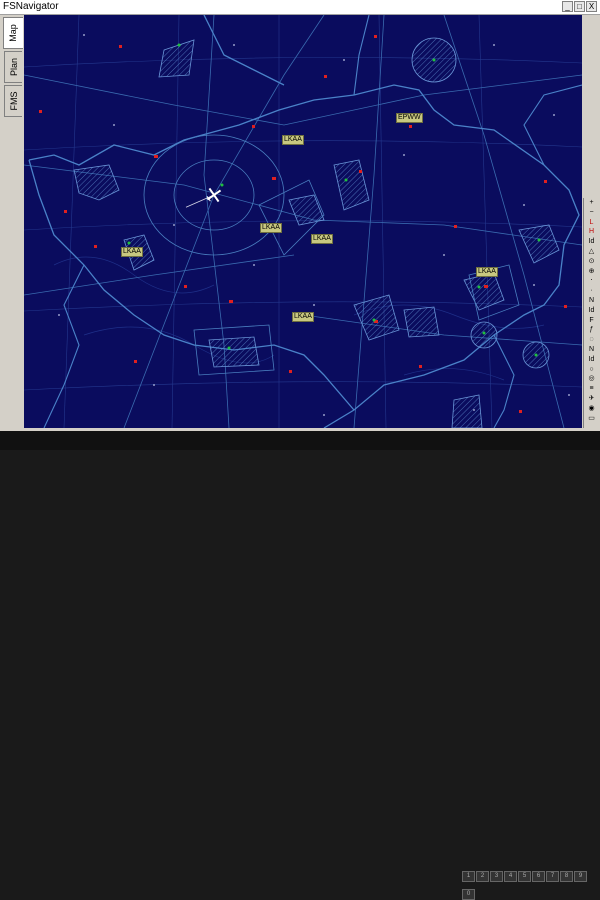 This screenshot has width=600, height=900. Describe the element at coordinates (31, 6) in the screenshot. I see `window-title: FSNavigator` at that location.